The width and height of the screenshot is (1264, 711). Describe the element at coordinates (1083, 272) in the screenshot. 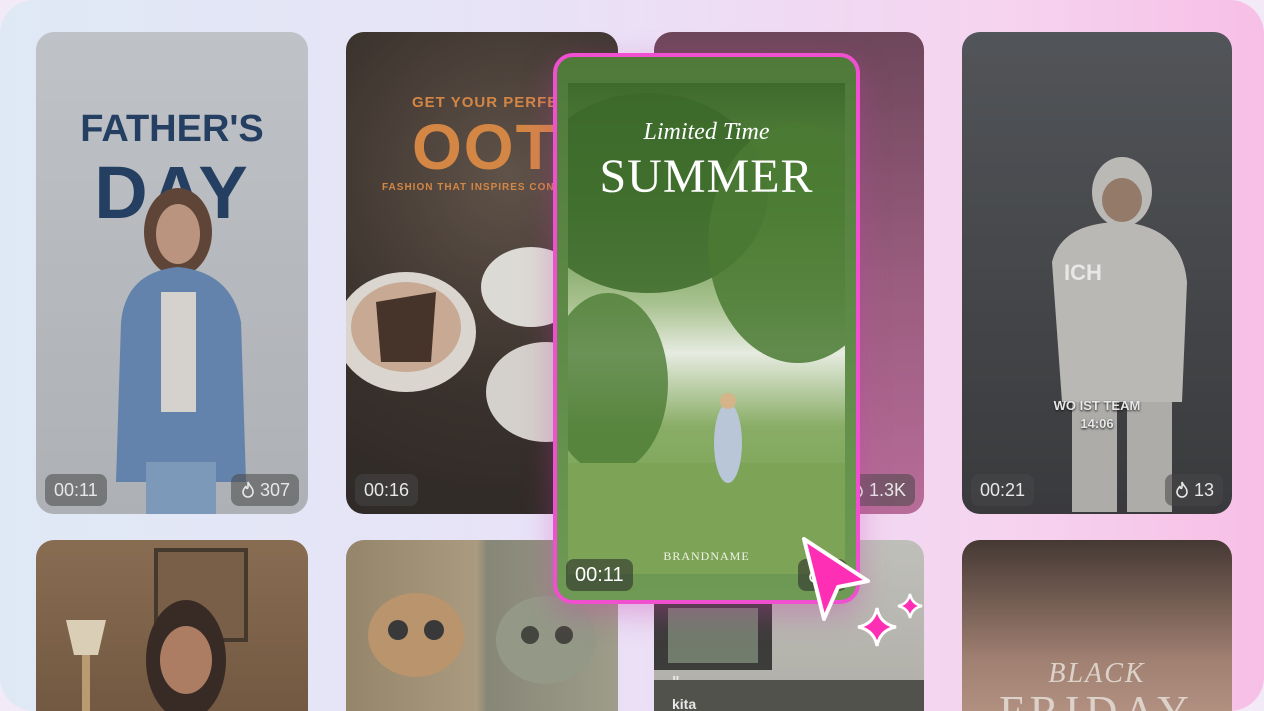

I see `hoodie-logo: ICH` at that location.